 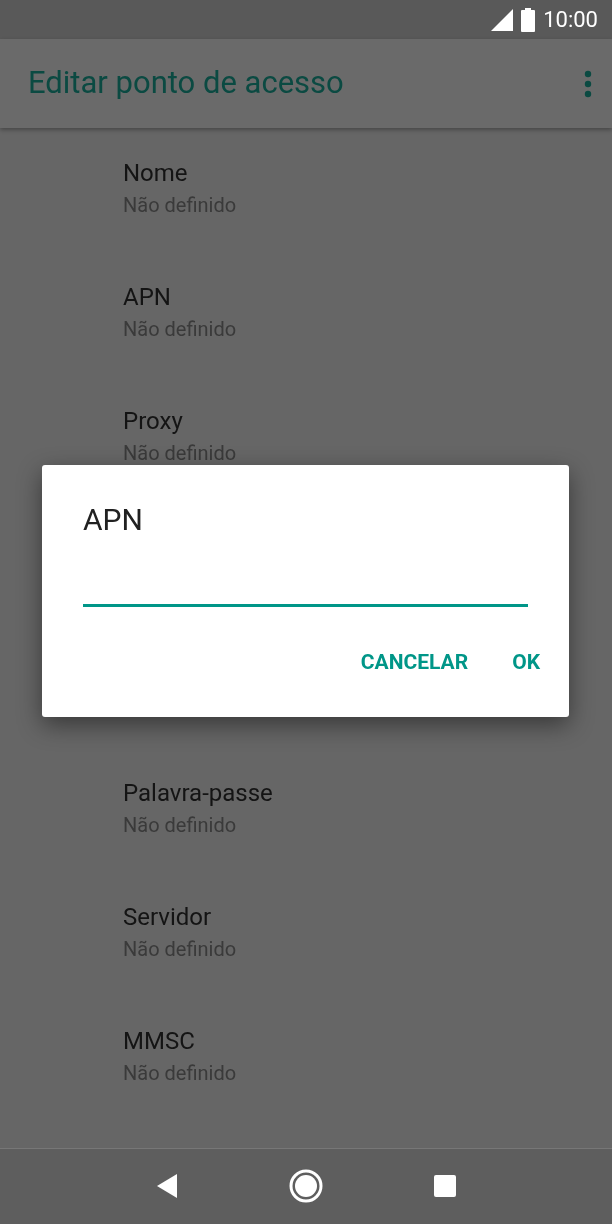 I want to click on recents-icon, so click(x=445, y=1186).